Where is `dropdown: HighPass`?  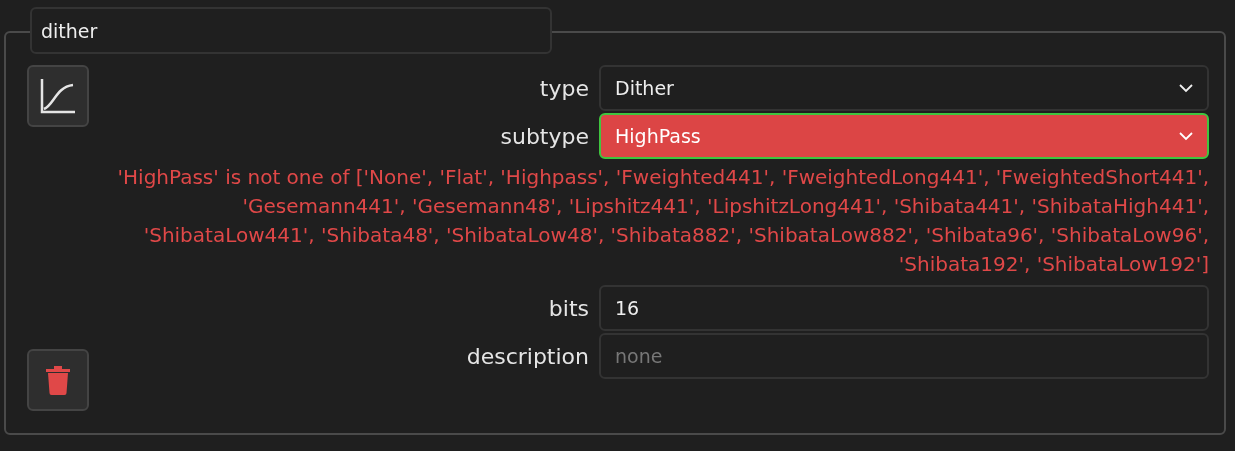
dropdown: HighPass is located at coordinates (904, 136).